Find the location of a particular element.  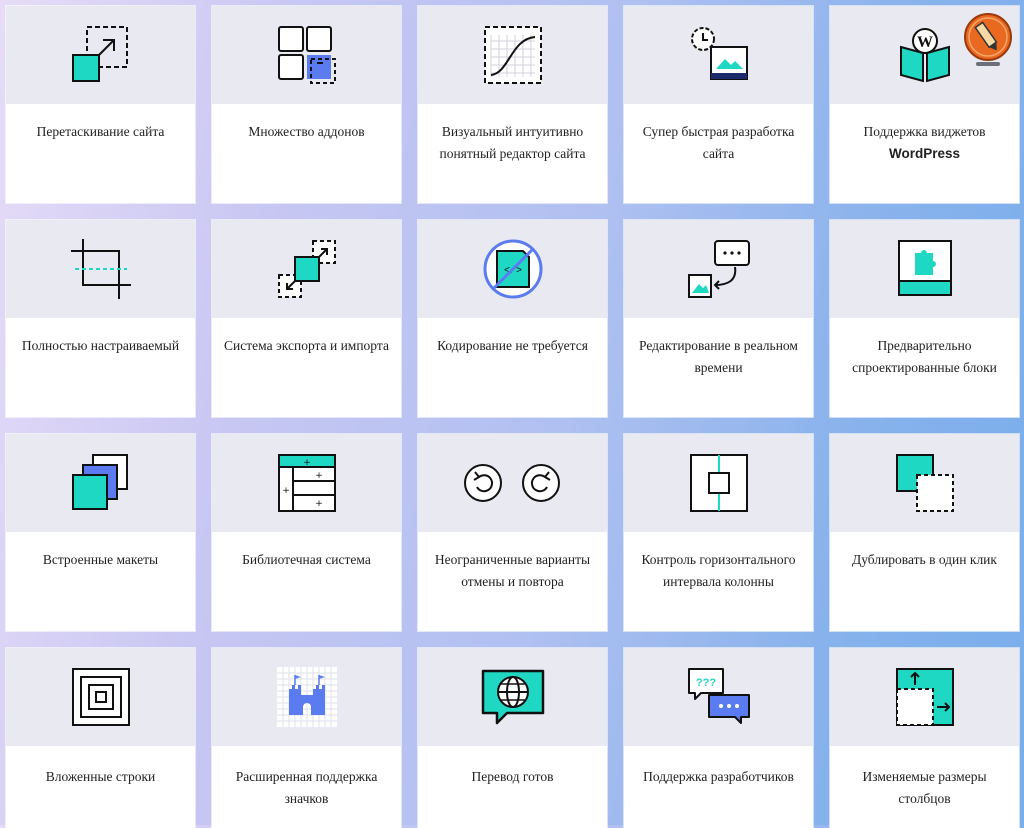

resize-columns-icon is located at coordinates (925, 697).